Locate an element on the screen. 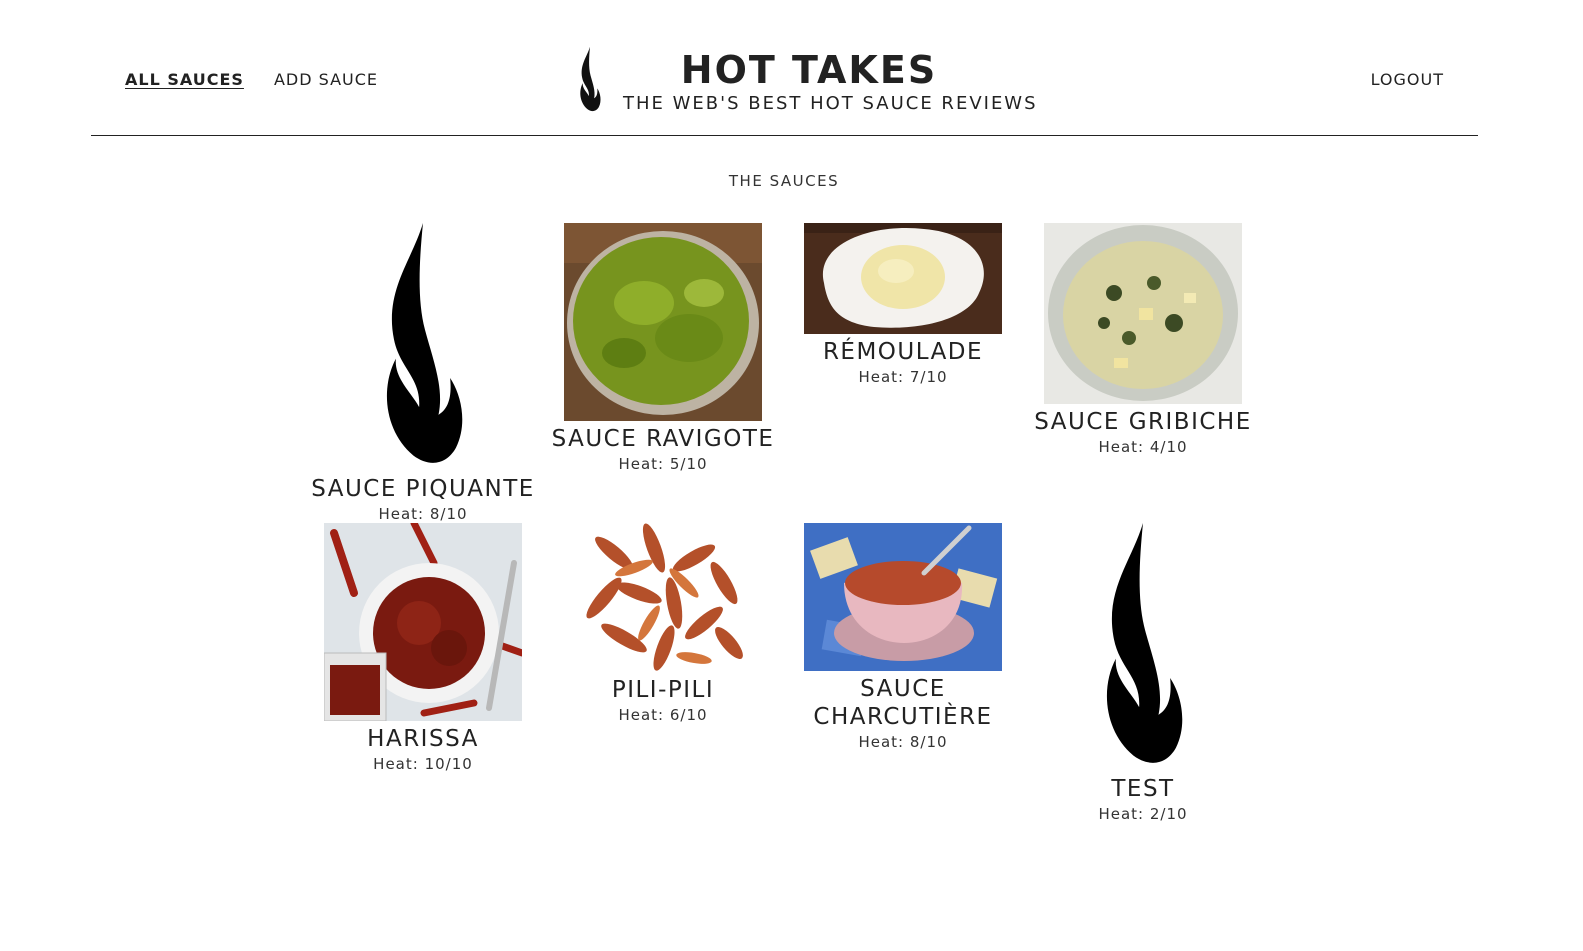  sauce-name: SAUCE GRIBICHE is located at coordinates (1143, 422).